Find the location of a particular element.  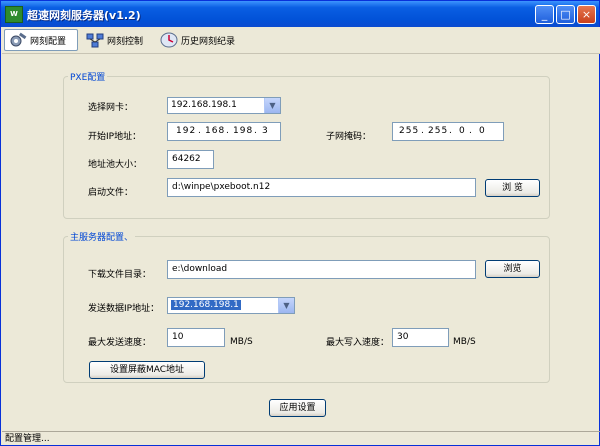

download-dir-label: 下载文件目录： is located at coordinates (120, 275).